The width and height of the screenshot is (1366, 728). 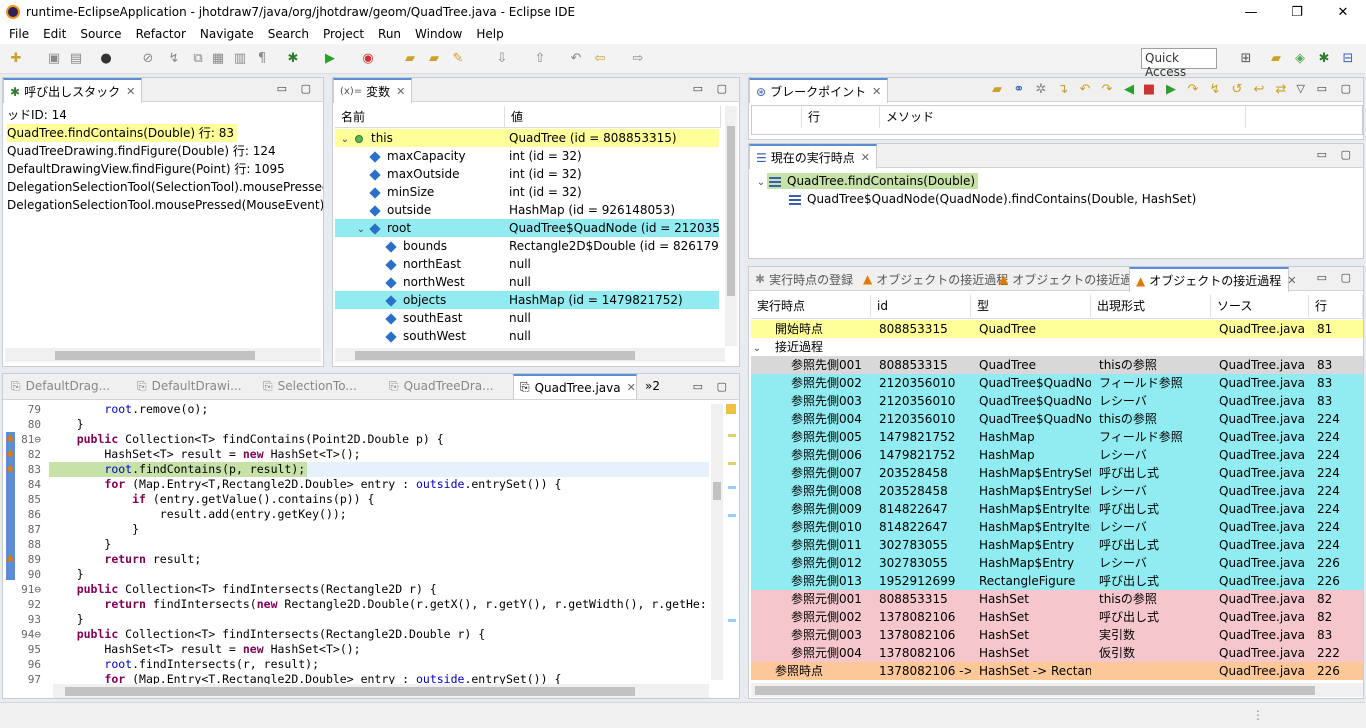 I want to click on tree-item: ⌄ QuadTree.findContains(Double), so click(x=867, y=181).